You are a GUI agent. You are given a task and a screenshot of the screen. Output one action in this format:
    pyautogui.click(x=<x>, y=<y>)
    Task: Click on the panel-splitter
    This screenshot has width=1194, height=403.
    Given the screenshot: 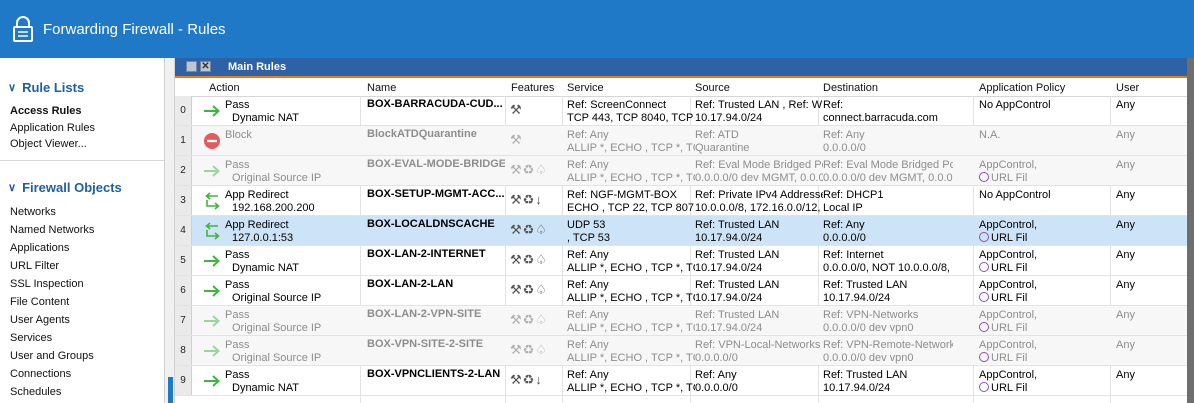 What is the action you would take?
    pyautogui.click(x=170, y=230)
    